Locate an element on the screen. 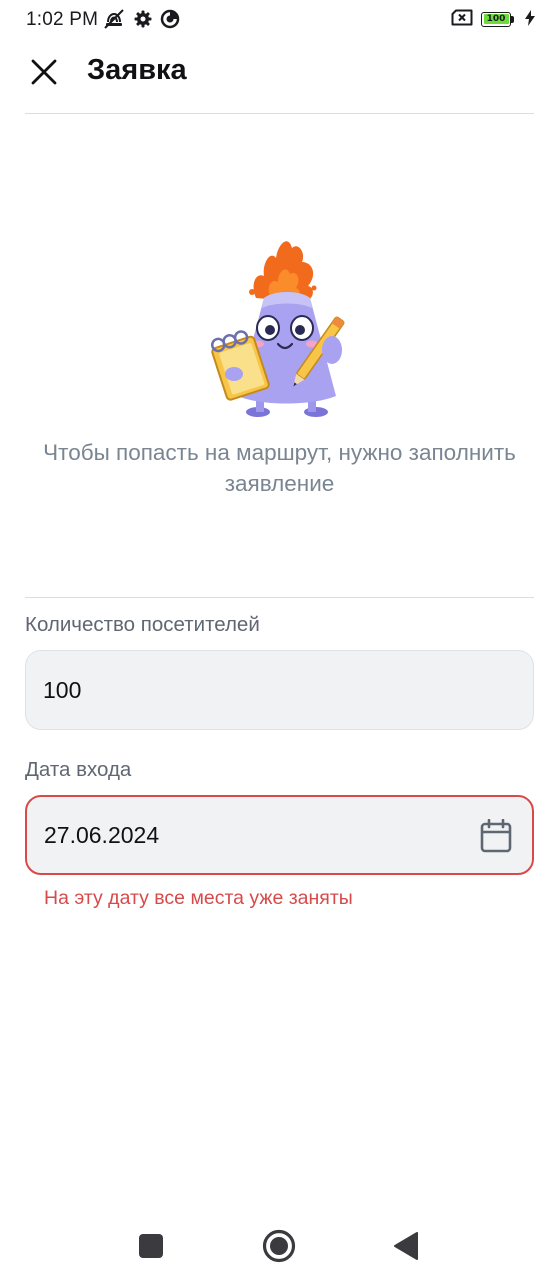 The height and width of the screenshot is (1280, 559). back-triangle-icon is located at coordinates (406, 1246).